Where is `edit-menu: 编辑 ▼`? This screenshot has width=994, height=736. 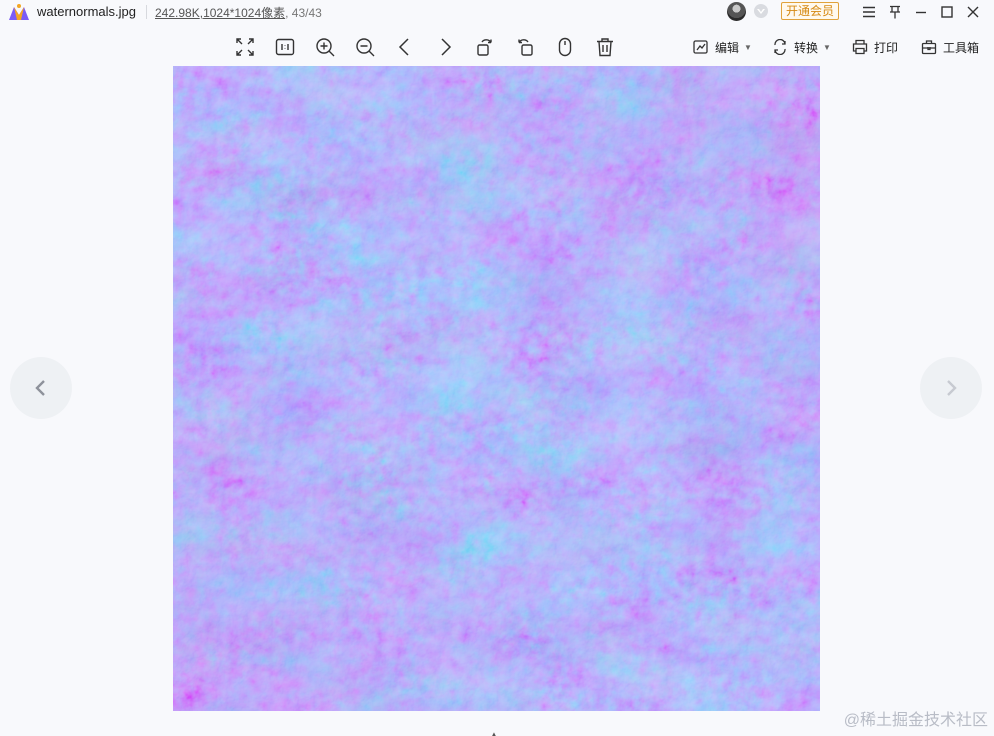
edit-menu: 编辑 ▼ is located at coordinates (722, 47).